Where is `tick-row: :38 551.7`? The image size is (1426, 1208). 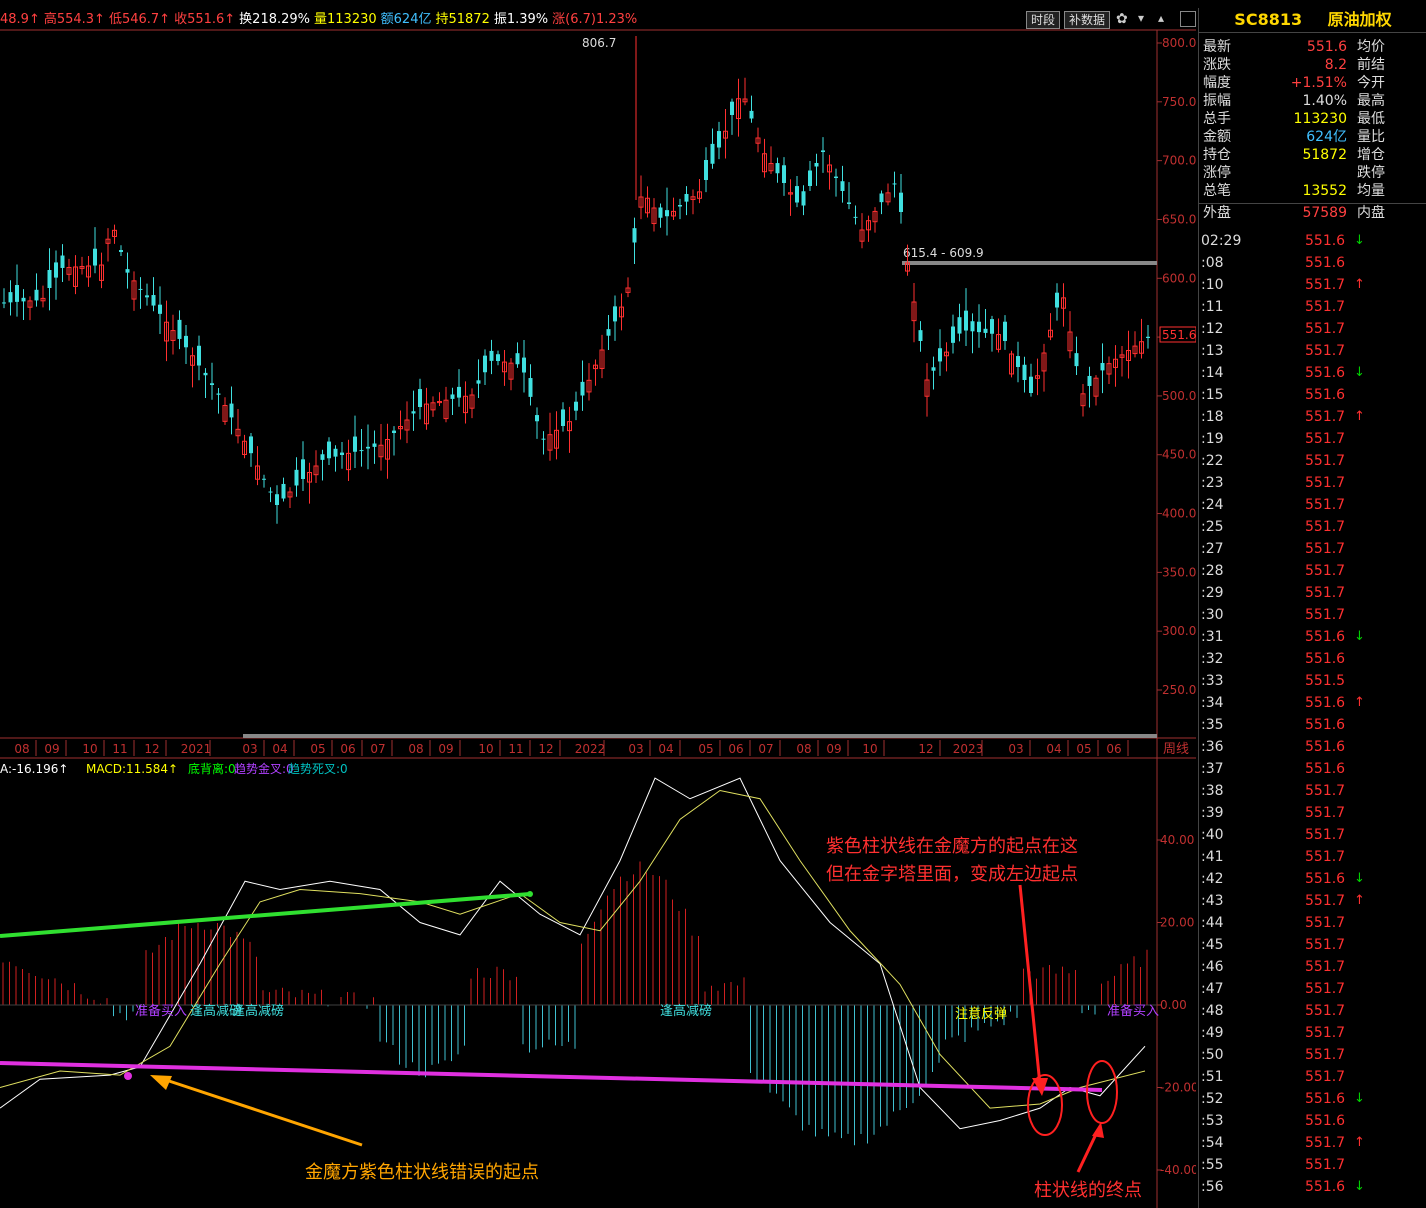
tick-row: :38 551.7 is located at coordinates (1312, 791).